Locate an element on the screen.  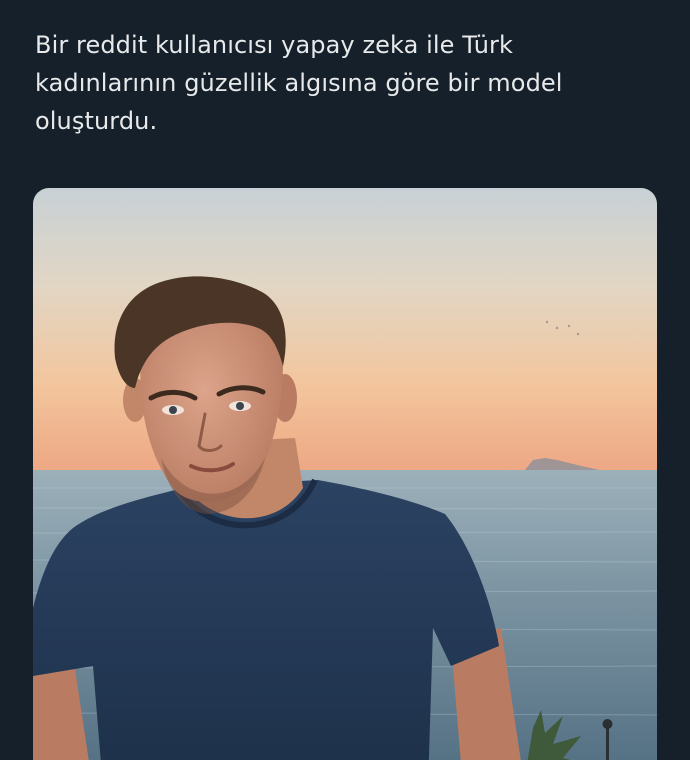
street-lamp-head is located at coordinates (607, 724).